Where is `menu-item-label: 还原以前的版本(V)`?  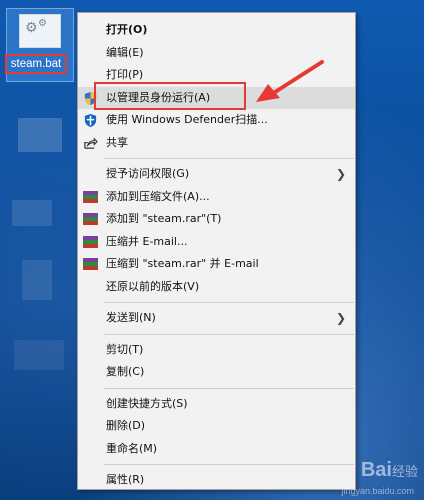
menu-item-label: 还原以前的版本(V) is located at coordinates (153, 286).